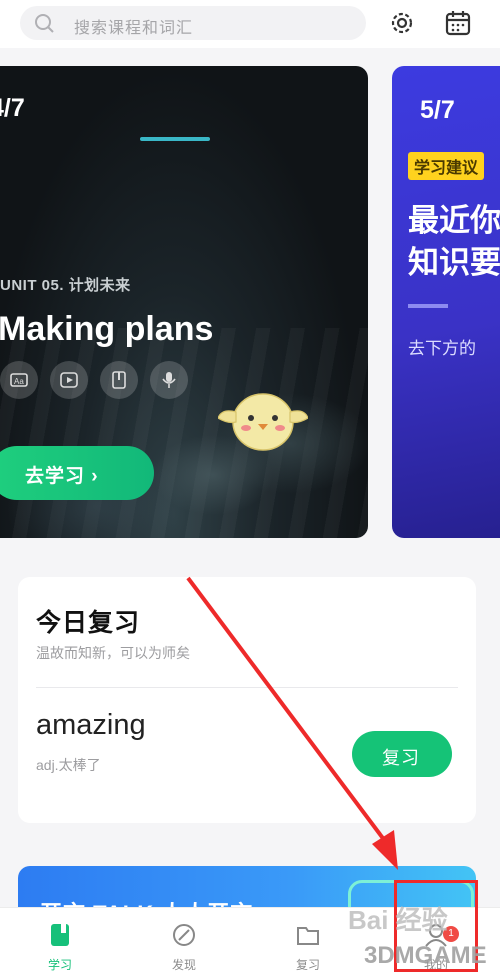 The height and width of the screenshot is (977, 500). Describe the element at coordinates (69, 380) in the screenshot. I see `video-icon` at that location.